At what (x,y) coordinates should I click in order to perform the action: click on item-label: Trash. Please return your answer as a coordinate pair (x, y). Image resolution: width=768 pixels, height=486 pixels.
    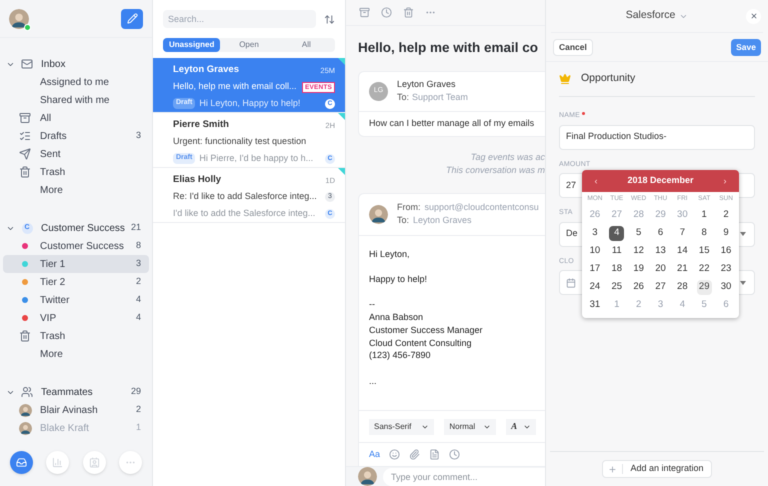
    Looking at the image, I should click on (53, 173).